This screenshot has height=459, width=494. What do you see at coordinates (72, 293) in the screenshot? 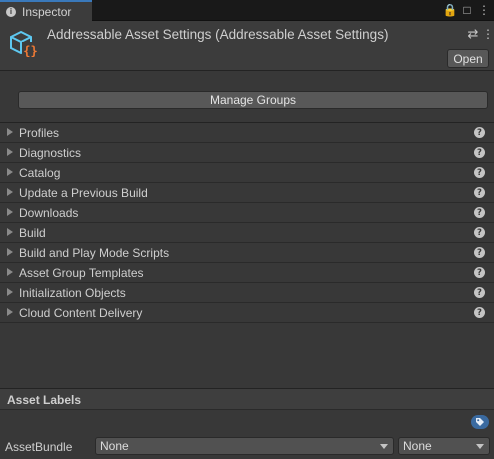
I see `foldout-label: Initialization Objects` at bounding box center [72, 293].